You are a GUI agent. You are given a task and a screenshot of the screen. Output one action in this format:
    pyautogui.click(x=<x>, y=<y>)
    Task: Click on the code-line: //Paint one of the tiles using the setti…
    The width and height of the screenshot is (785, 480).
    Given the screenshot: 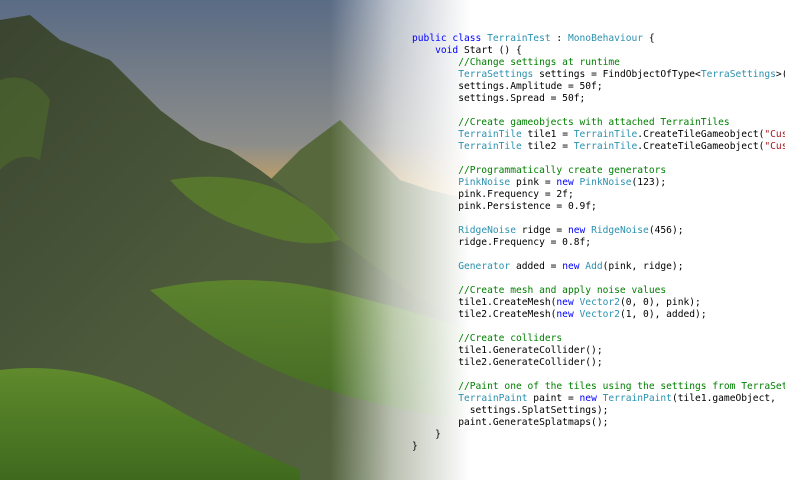 What is the action you would take?
    pyautogui.click(x=598, y=387)
    